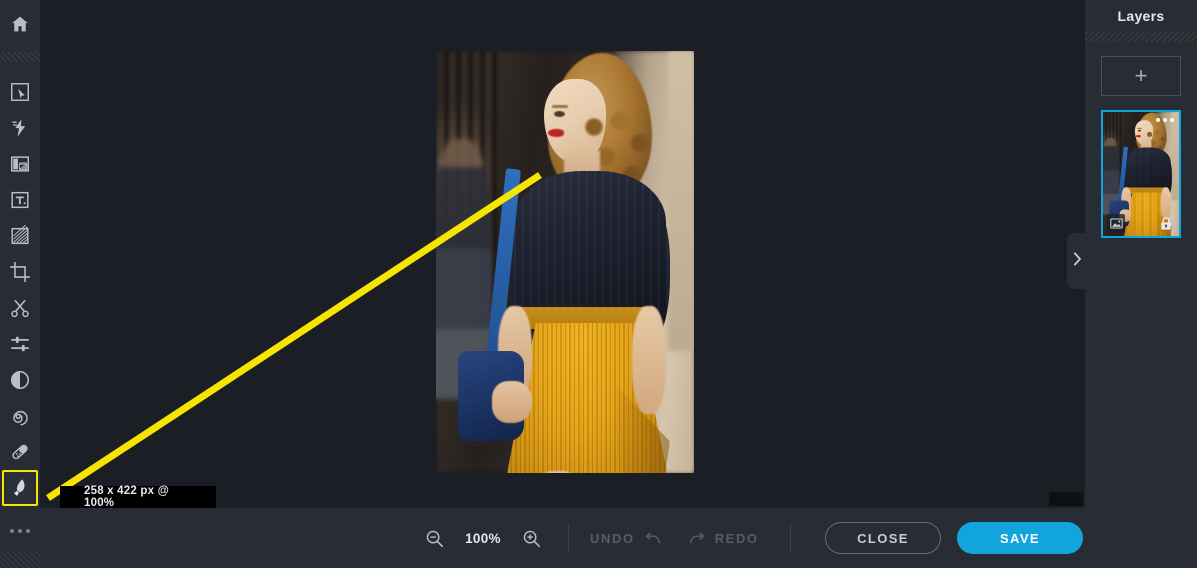 This screenshot has width=1197, height=568. I want to click on more-tools-button, so click(20, 531).